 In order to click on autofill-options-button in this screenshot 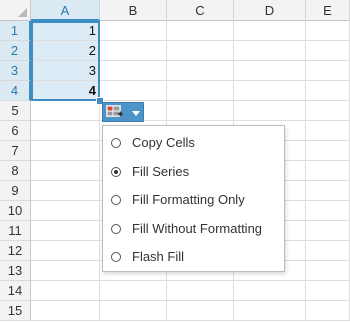, I will do `click(123, 112)`.